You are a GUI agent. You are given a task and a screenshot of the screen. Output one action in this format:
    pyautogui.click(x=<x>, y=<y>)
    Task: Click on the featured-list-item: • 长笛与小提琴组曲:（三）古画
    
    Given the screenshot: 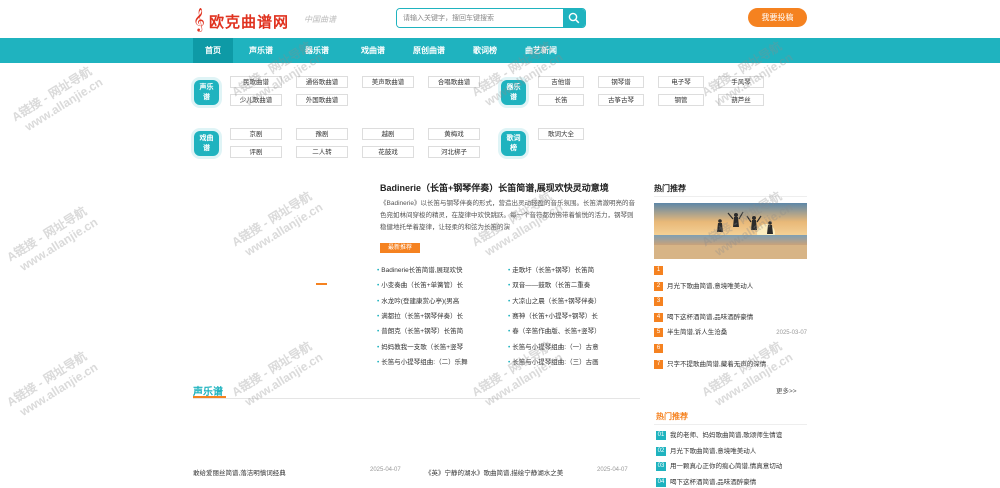 What is the action you would take?
    pyautogui.click(x=565, y=363)
    